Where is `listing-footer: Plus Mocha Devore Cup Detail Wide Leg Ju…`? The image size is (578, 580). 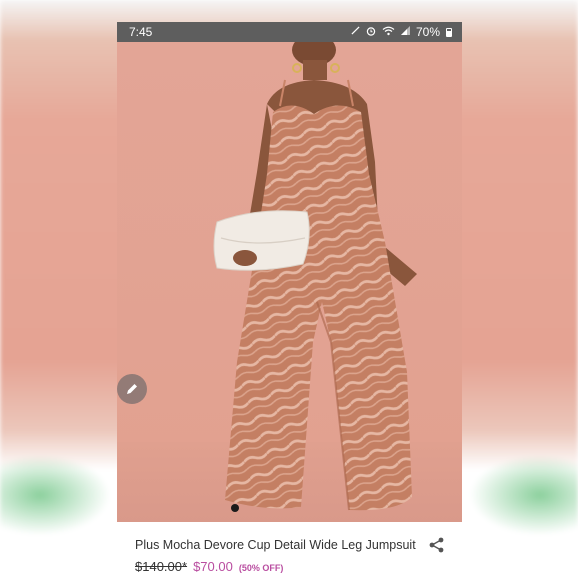 listing-footer: Plus Mocha Devore Cup Detail Wide Leg Ju… is located at coordinates (289, 551).